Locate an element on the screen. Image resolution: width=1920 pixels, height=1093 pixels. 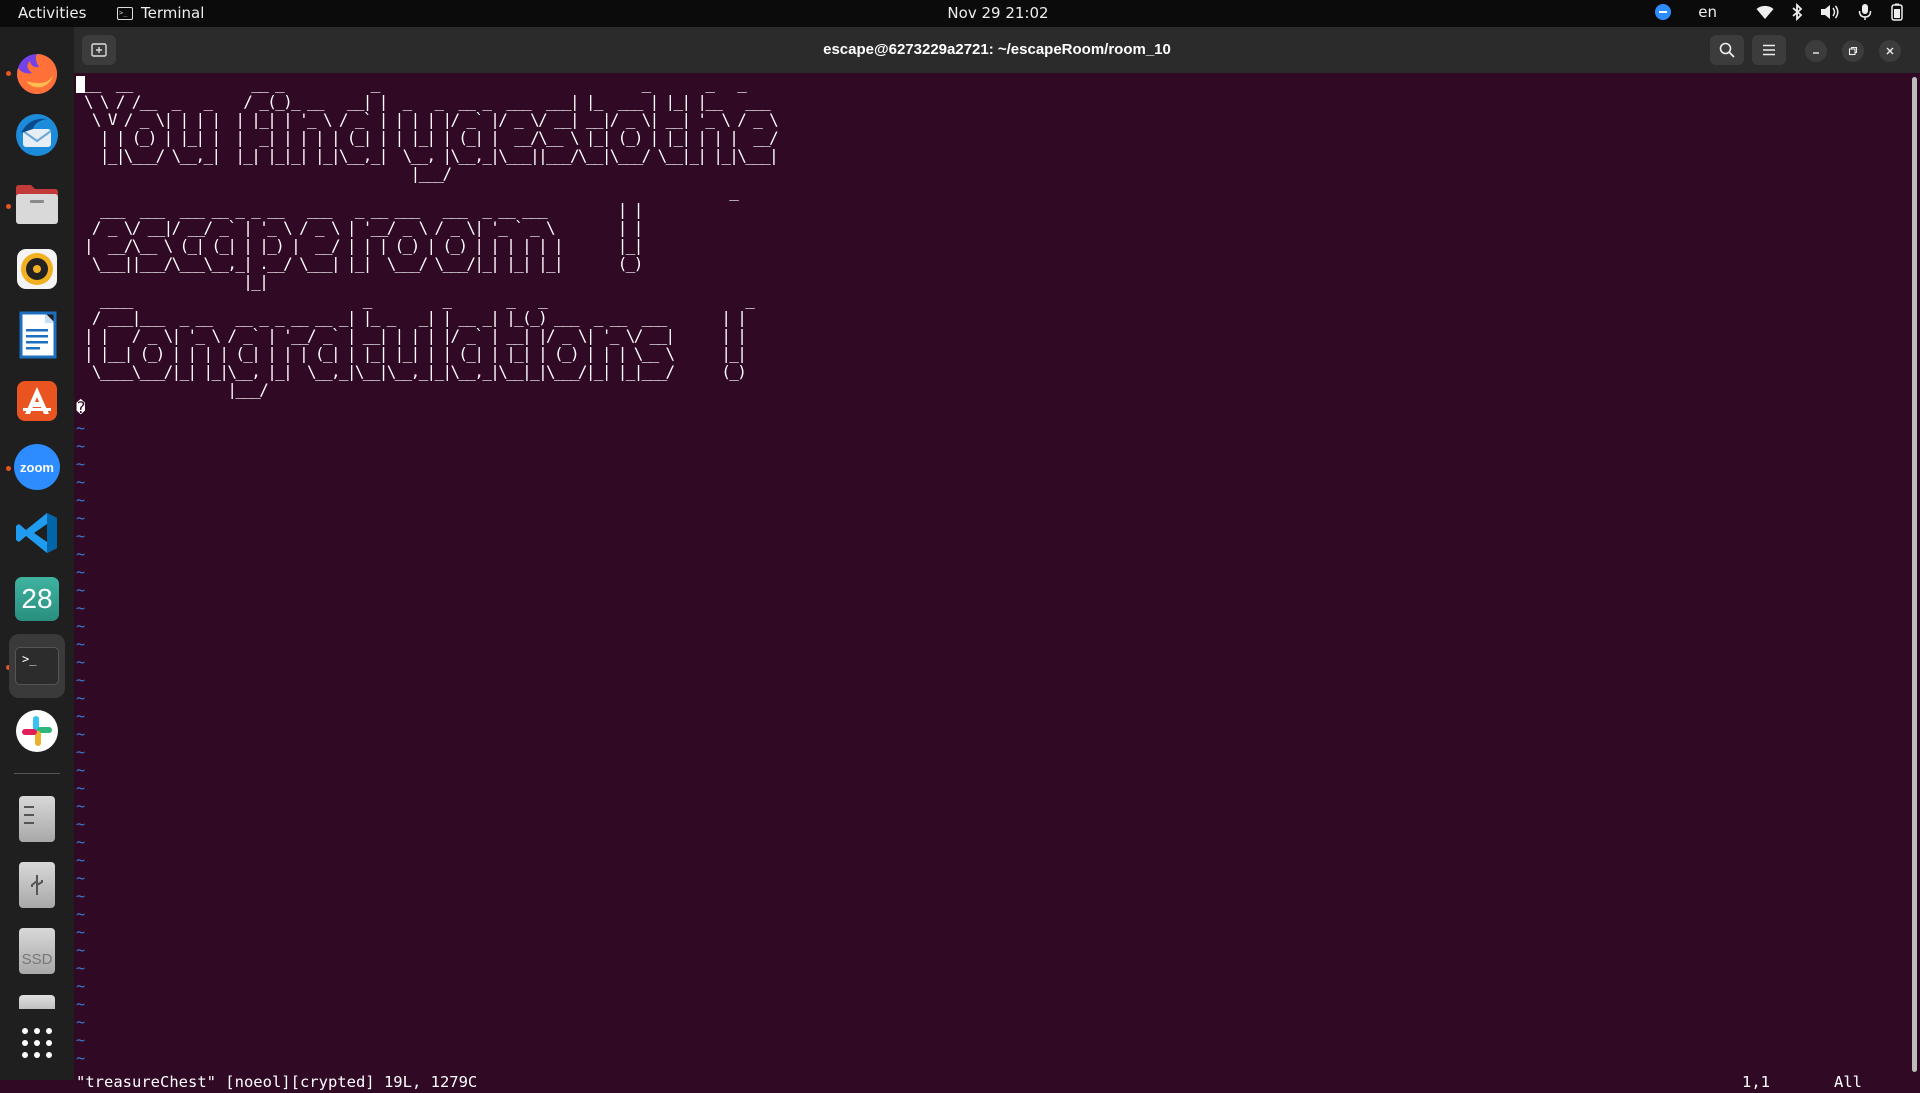
language-indicator: en is located at coordinates (1707, 12).